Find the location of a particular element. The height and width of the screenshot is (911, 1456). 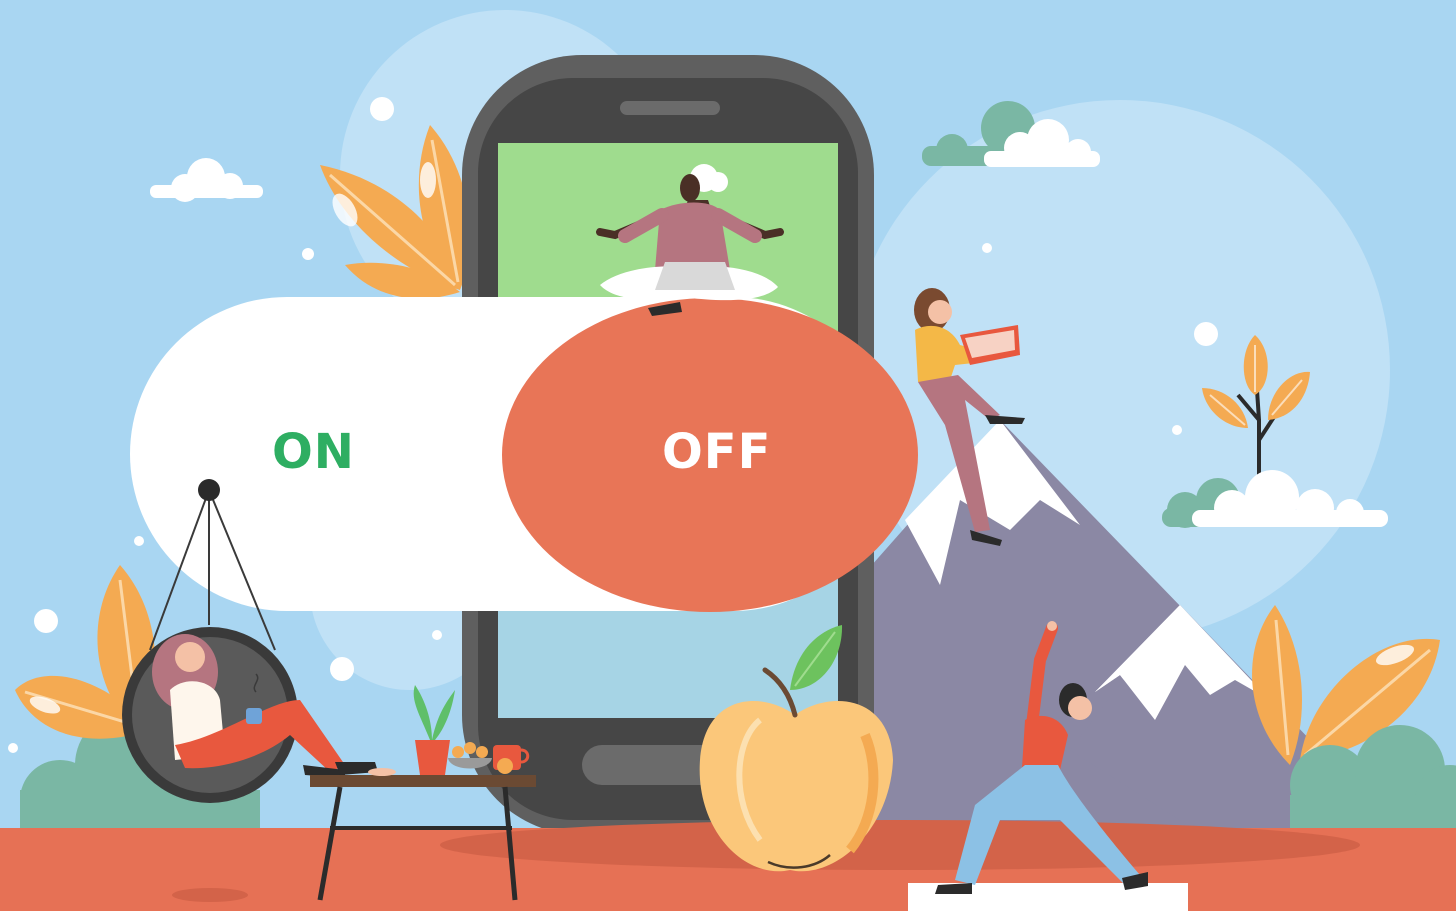

ground-shadow is located at coordinates (900, 845).